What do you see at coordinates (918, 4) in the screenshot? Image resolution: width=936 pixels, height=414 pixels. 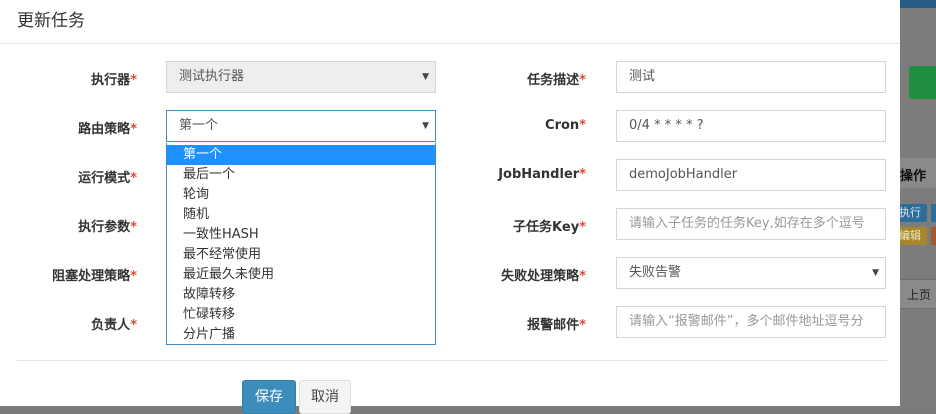 I see `background-navbar` at bounding box center [918, 4].